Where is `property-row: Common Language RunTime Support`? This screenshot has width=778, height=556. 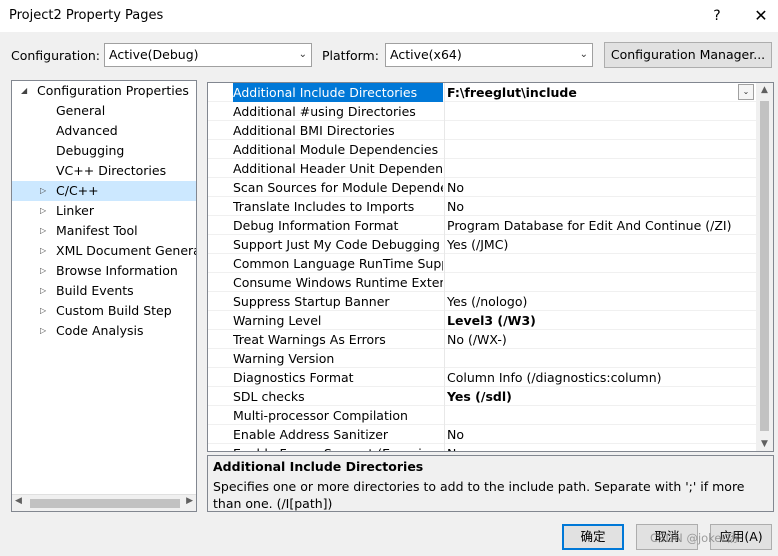
property-row: Common Language RunTime Support is located at coordinates (482, 263).